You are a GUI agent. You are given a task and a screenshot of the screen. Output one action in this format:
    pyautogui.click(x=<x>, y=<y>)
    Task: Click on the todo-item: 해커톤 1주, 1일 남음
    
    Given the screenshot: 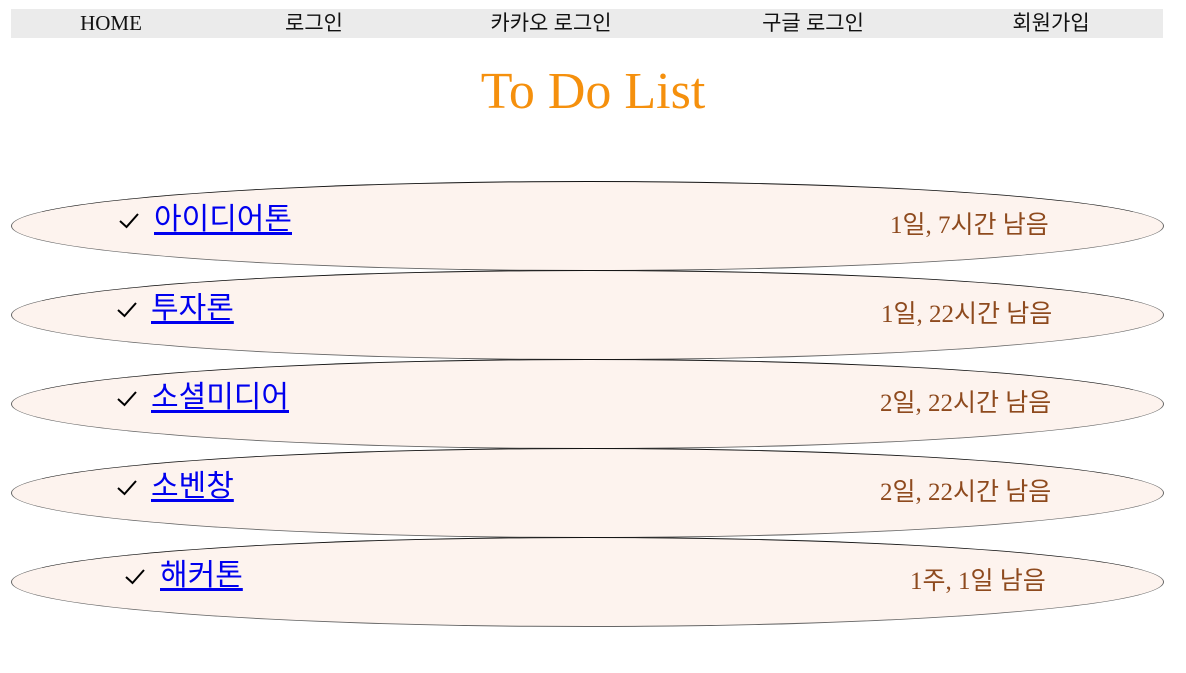 What is the action you would take?
    pyautogui.click(x=587, y=582)
    